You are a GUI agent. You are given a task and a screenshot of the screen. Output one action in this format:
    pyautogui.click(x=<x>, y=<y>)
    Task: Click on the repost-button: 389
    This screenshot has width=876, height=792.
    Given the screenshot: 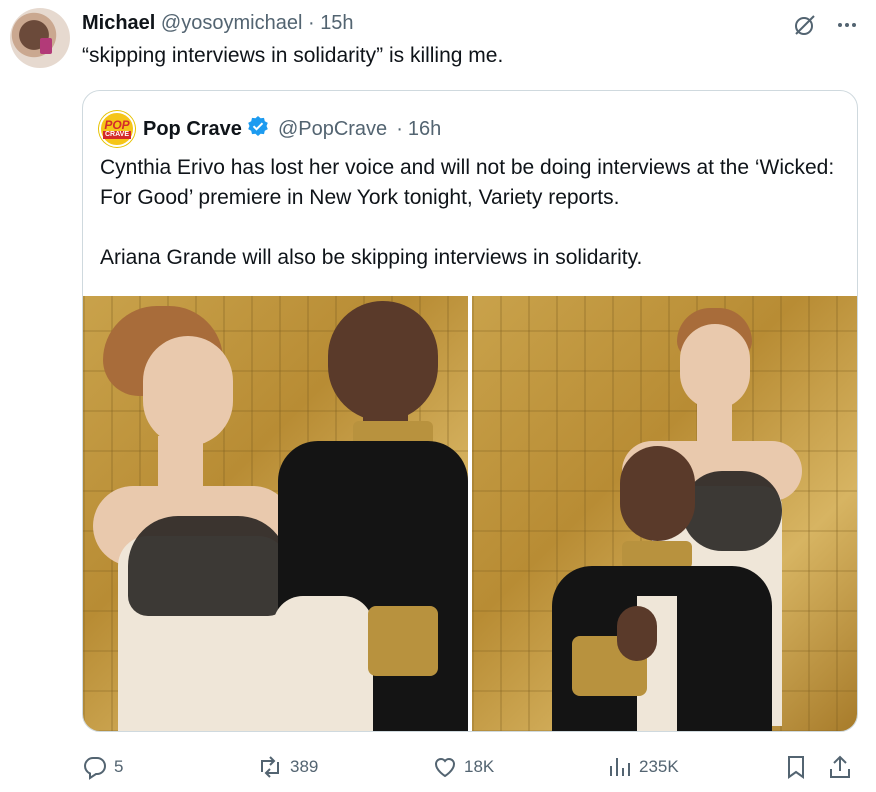 What is the action you would take?
    pyautogui.click(x=287, y=767)
    